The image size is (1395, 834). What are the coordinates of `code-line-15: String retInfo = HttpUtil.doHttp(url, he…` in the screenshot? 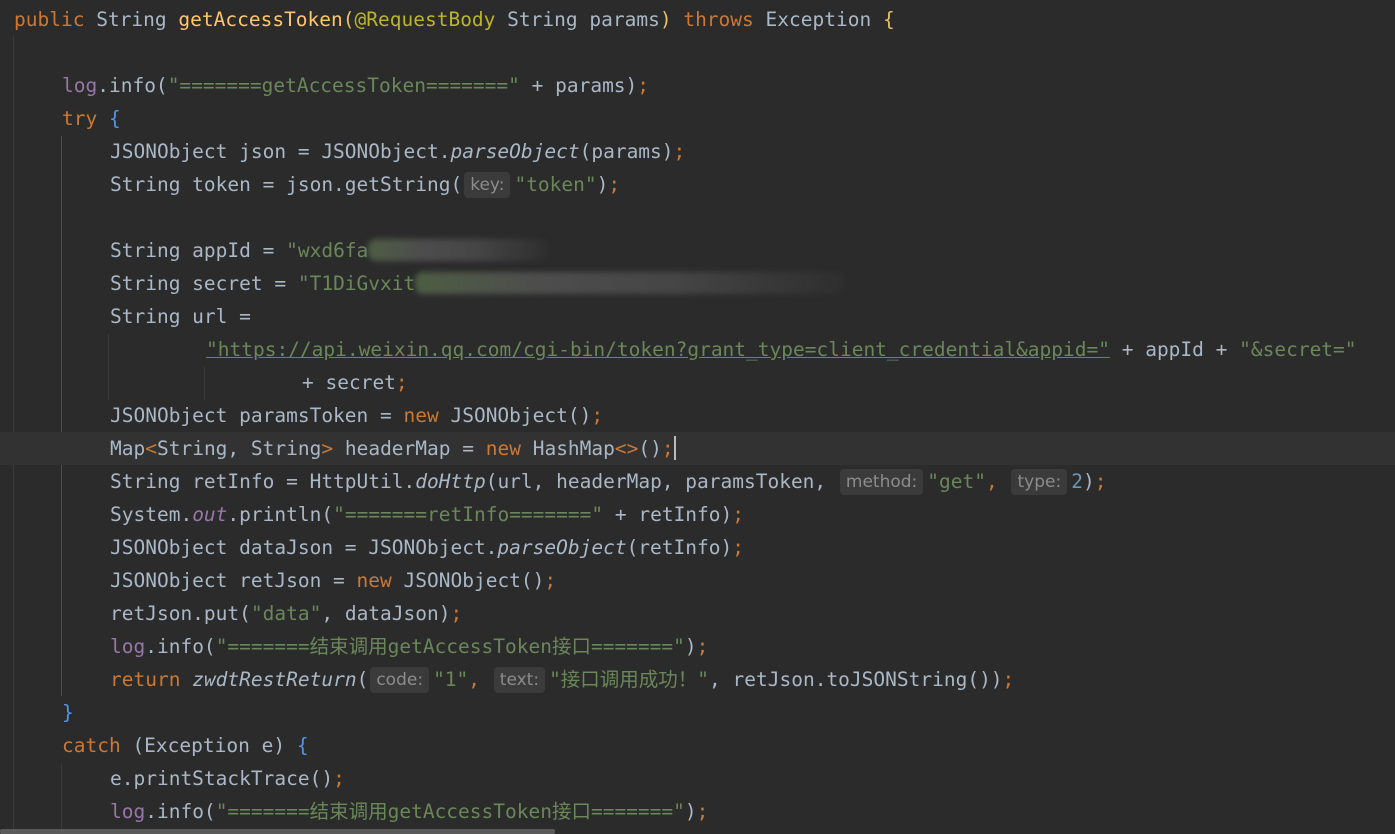 It's located at (697, 481).